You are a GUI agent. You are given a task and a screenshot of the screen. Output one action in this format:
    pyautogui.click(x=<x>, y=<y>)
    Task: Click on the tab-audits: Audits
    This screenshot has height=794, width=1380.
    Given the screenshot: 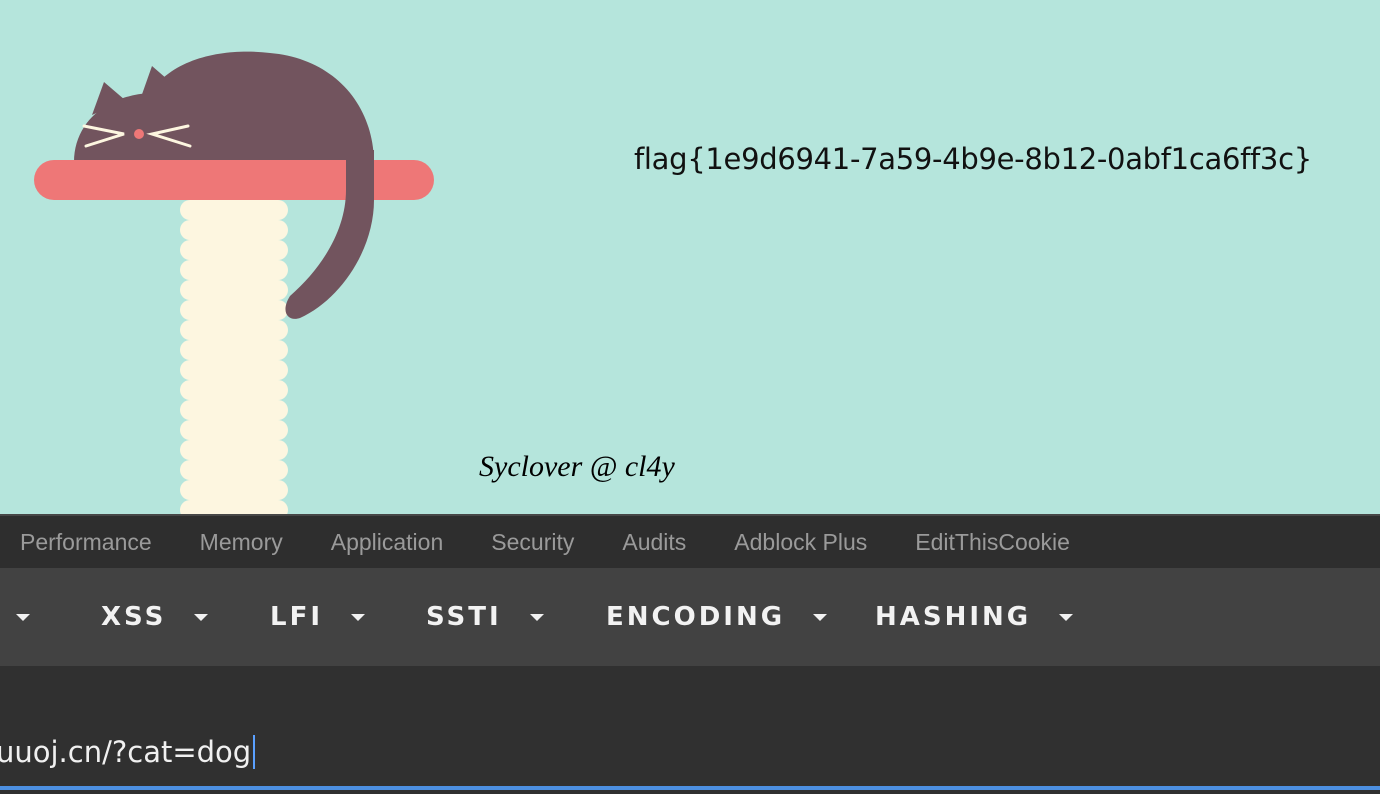 What is the action you would take?
    pyautogui.click(x=654, y=542)
    